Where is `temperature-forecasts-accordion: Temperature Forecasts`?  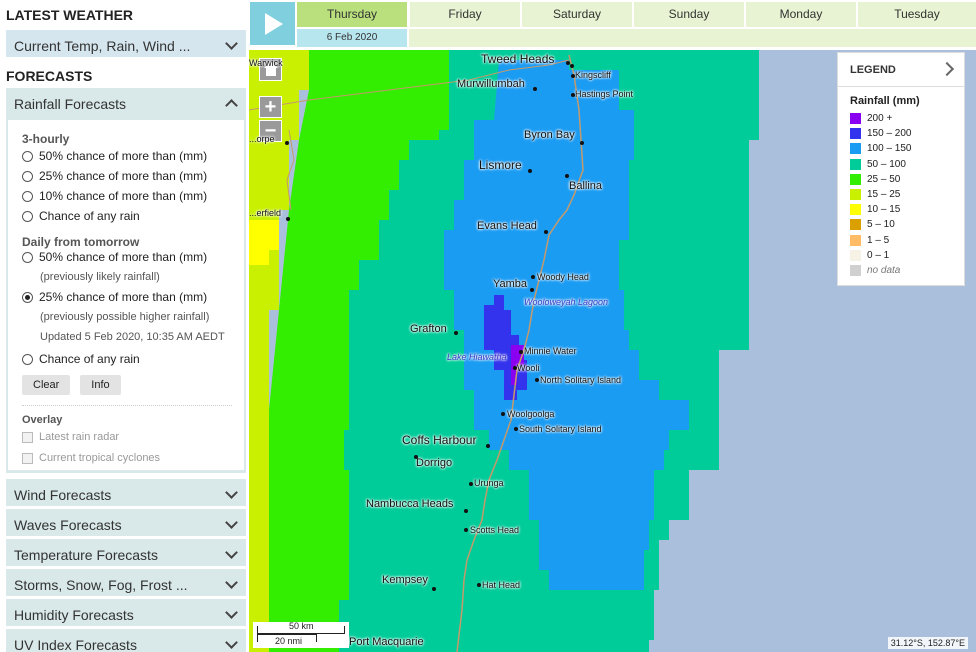
temperature-forecasts-accordion: Temperature Forecasts is located at coordinates (126, 554).